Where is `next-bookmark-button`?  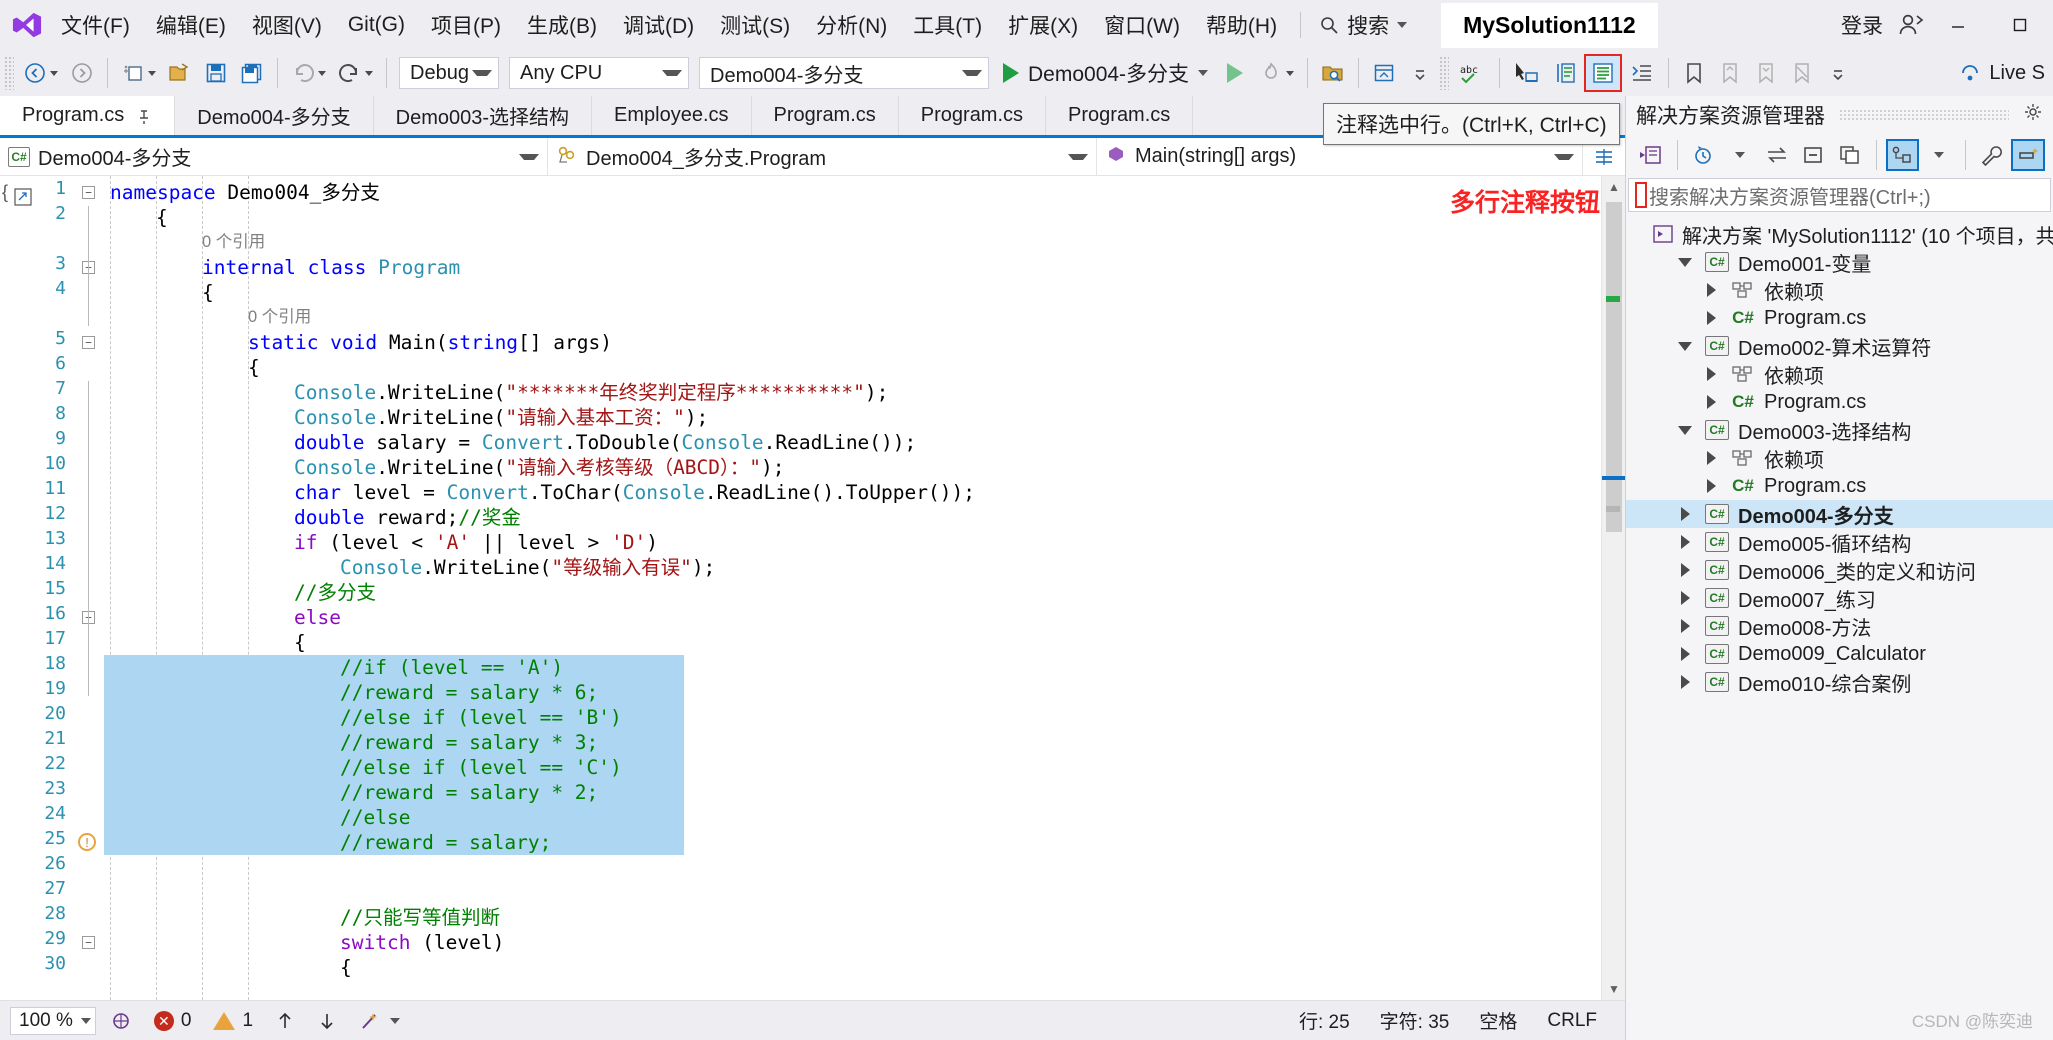 next-bookmark-button is located at coordinates (1766, 73).